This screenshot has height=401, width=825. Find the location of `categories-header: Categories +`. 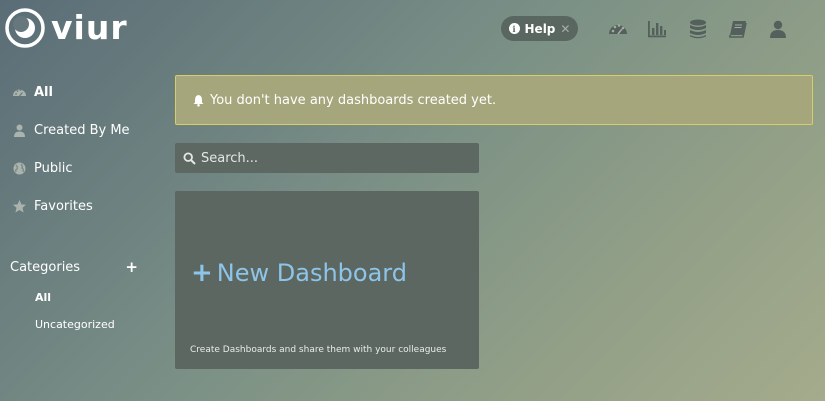

categories-header: Categories + is located at coordinates (75, 267).